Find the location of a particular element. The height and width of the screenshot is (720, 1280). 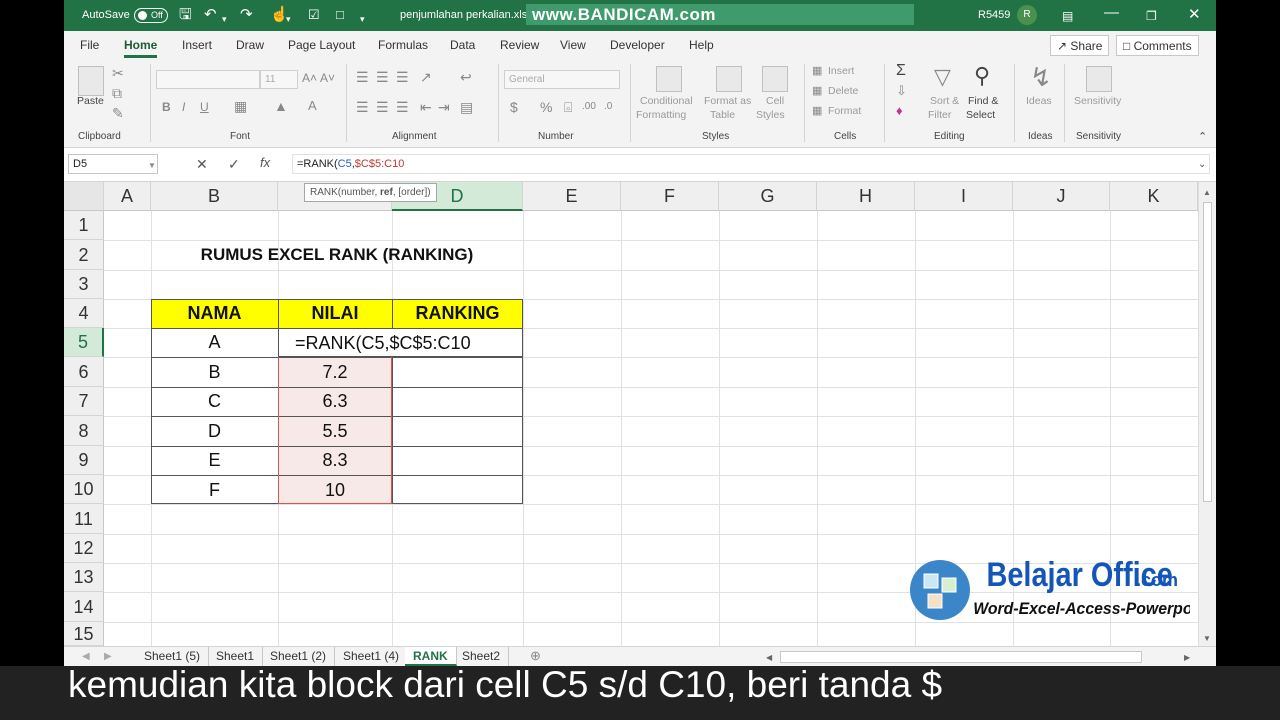

format-label: Format is located at coordinates (844, 111).